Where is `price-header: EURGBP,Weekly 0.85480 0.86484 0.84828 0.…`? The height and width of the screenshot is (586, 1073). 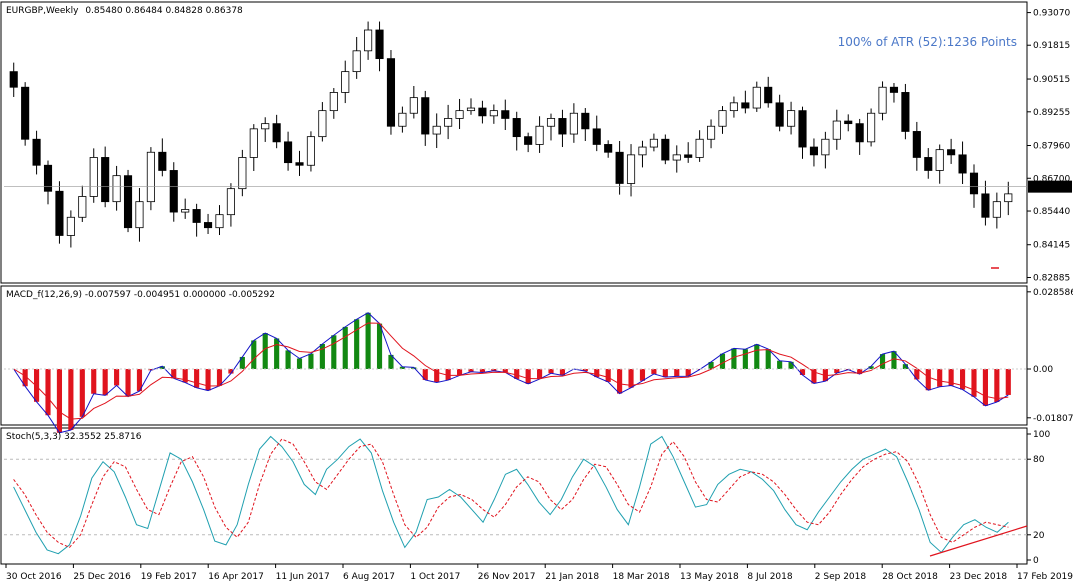 price-header: EURGBP,Weekly 0.85480 0.86484 0.84828 0.… is located at coordinates (124, 11).